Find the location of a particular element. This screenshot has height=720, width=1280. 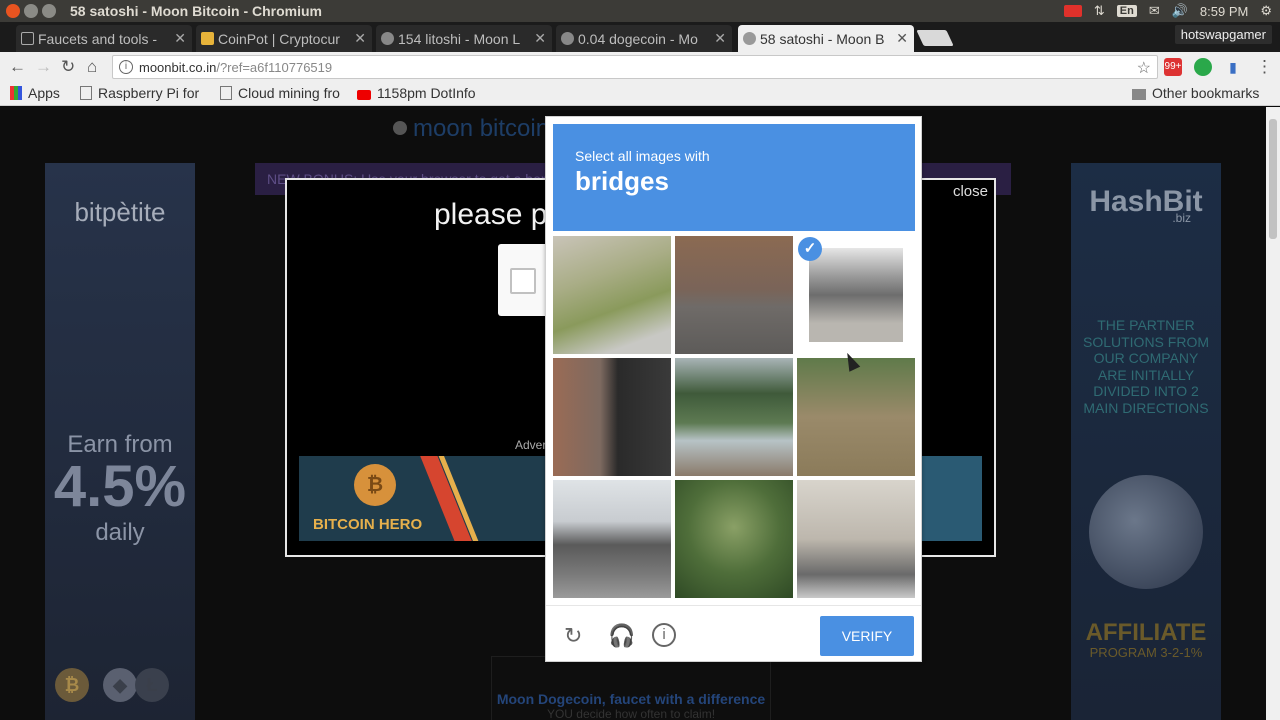

ethereum-coin-icon: ◆ is located at coordinates (120, 685).